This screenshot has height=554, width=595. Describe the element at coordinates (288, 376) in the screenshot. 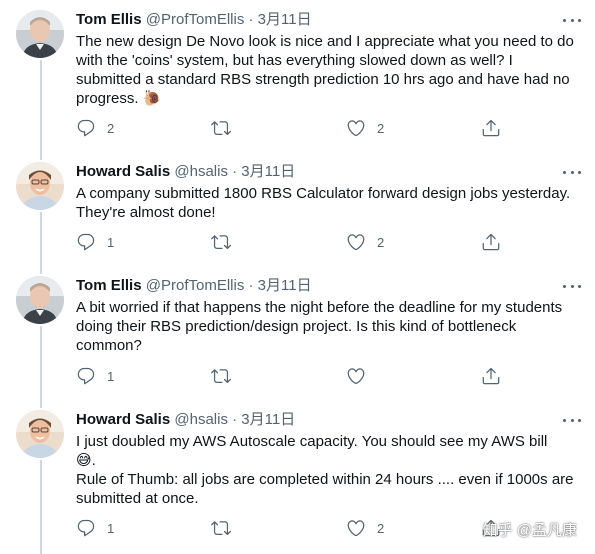

I see `tweet-actions: 1` at that location.